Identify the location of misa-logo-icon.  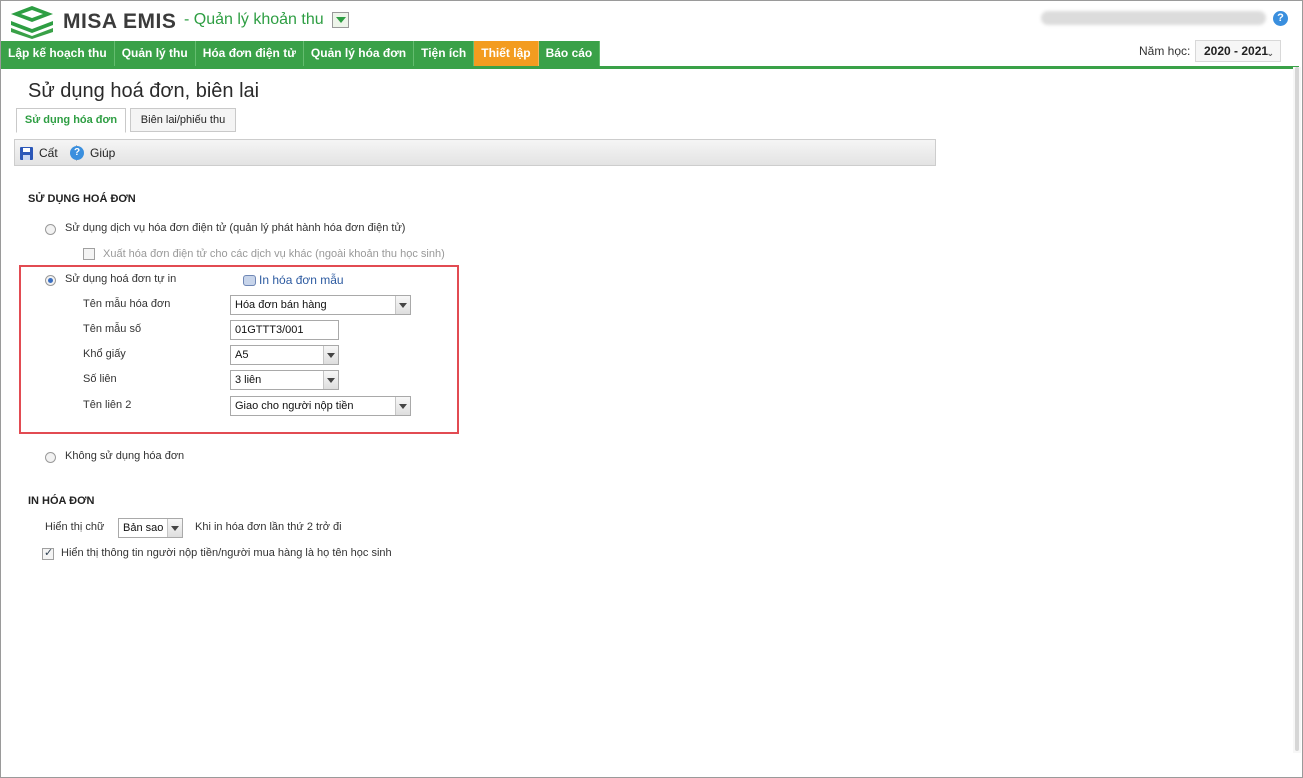
(32, 22).